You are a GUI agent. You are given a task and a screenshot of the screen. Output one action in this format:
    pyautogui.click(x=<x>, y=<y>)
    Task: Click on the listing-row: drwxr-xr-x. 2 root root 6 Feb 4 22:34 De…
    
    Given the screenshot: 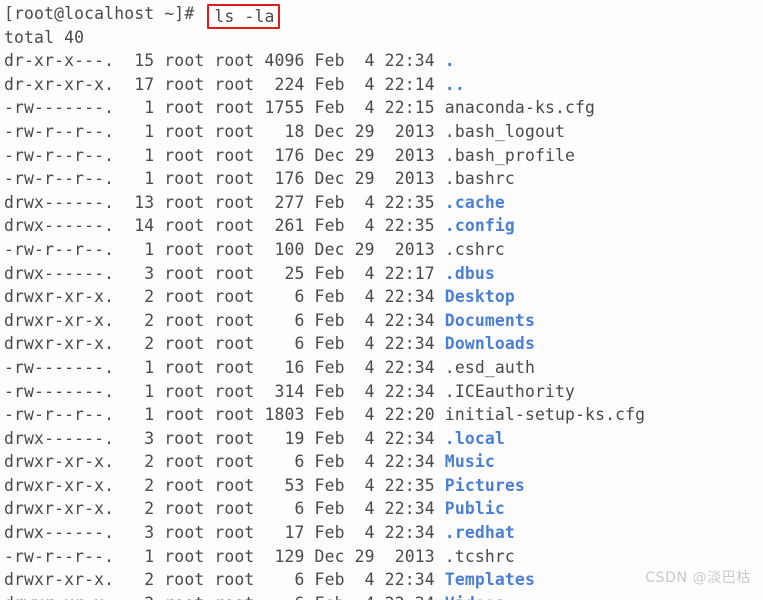 What is the action you would take?
    pyautogui.click(x=383, y=297)
    